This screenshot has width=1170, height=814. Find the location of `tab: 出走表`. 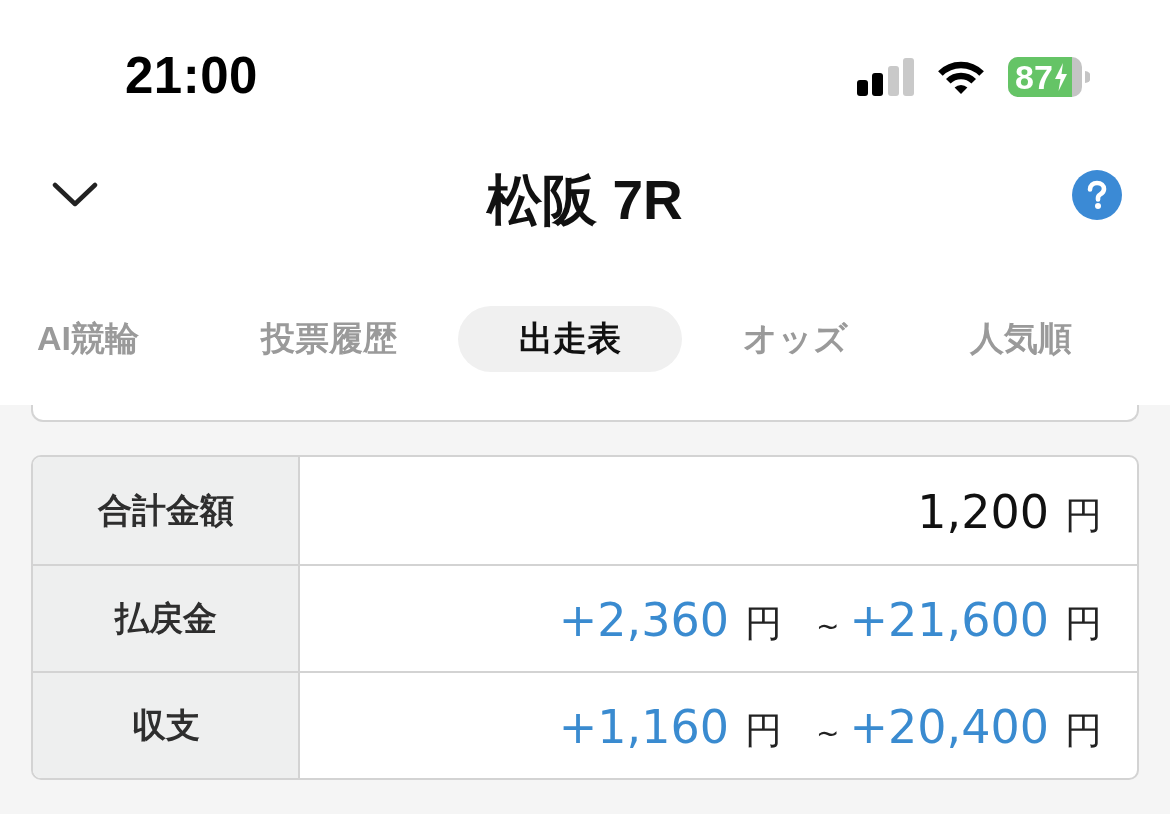

tab: 出走表 is located at coordinates (570, 339).